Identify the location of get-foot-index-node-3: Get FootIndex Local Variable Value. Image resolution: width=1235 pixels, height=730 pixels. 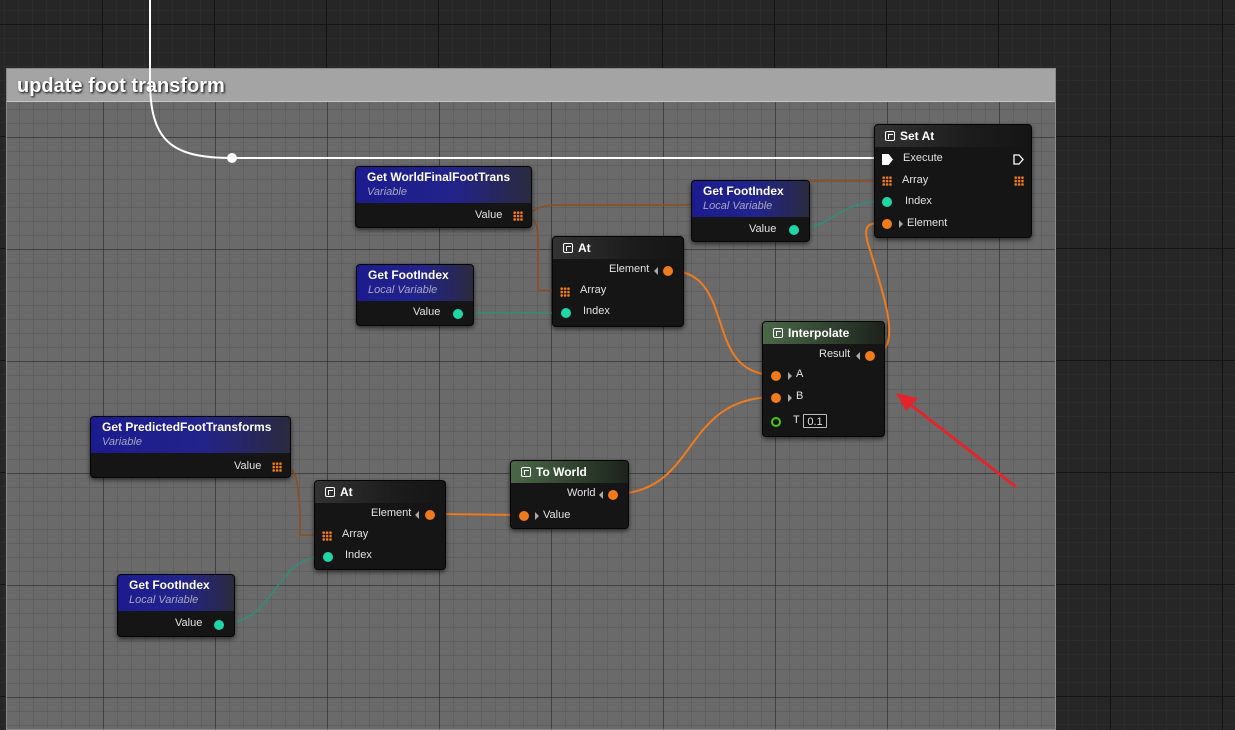
(176, 605).